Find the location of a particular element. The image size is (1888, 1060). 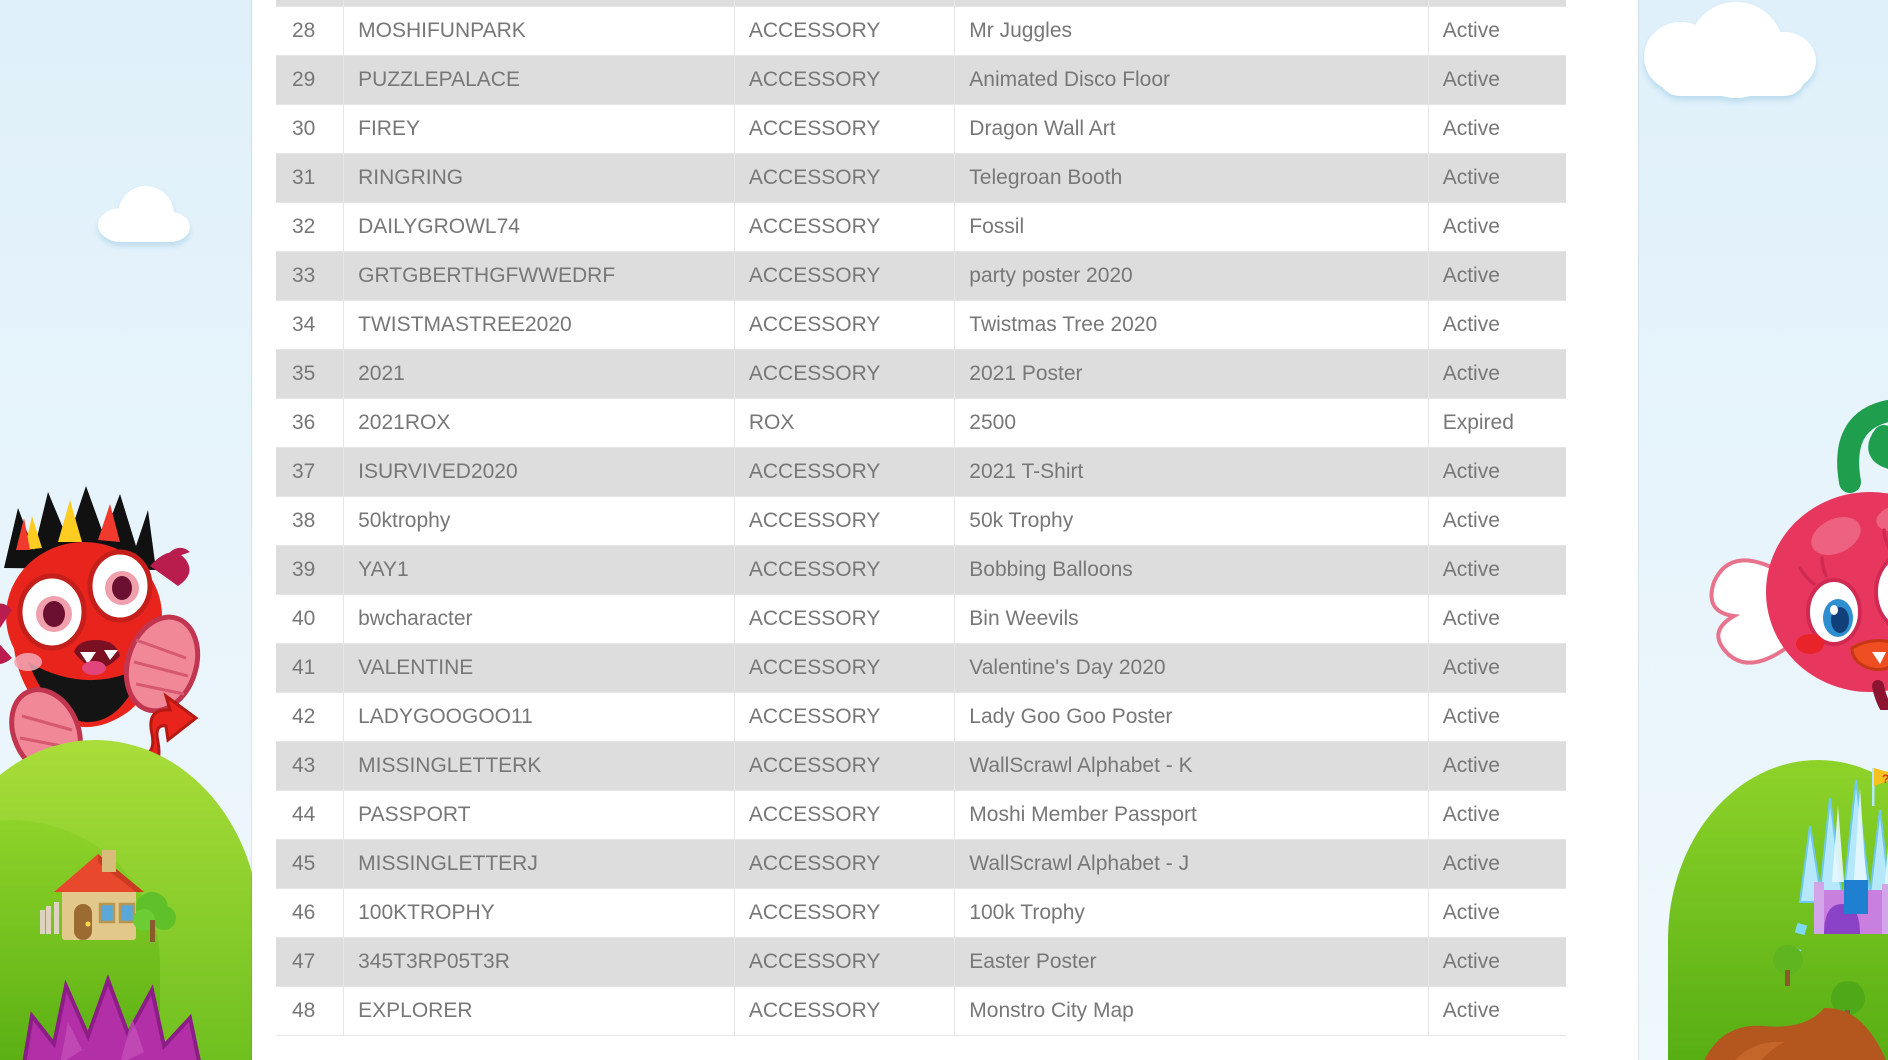

table-row: 31 RINGRING ACCESSORY Telegroan Booth Active is located at coordinates (921, 178).